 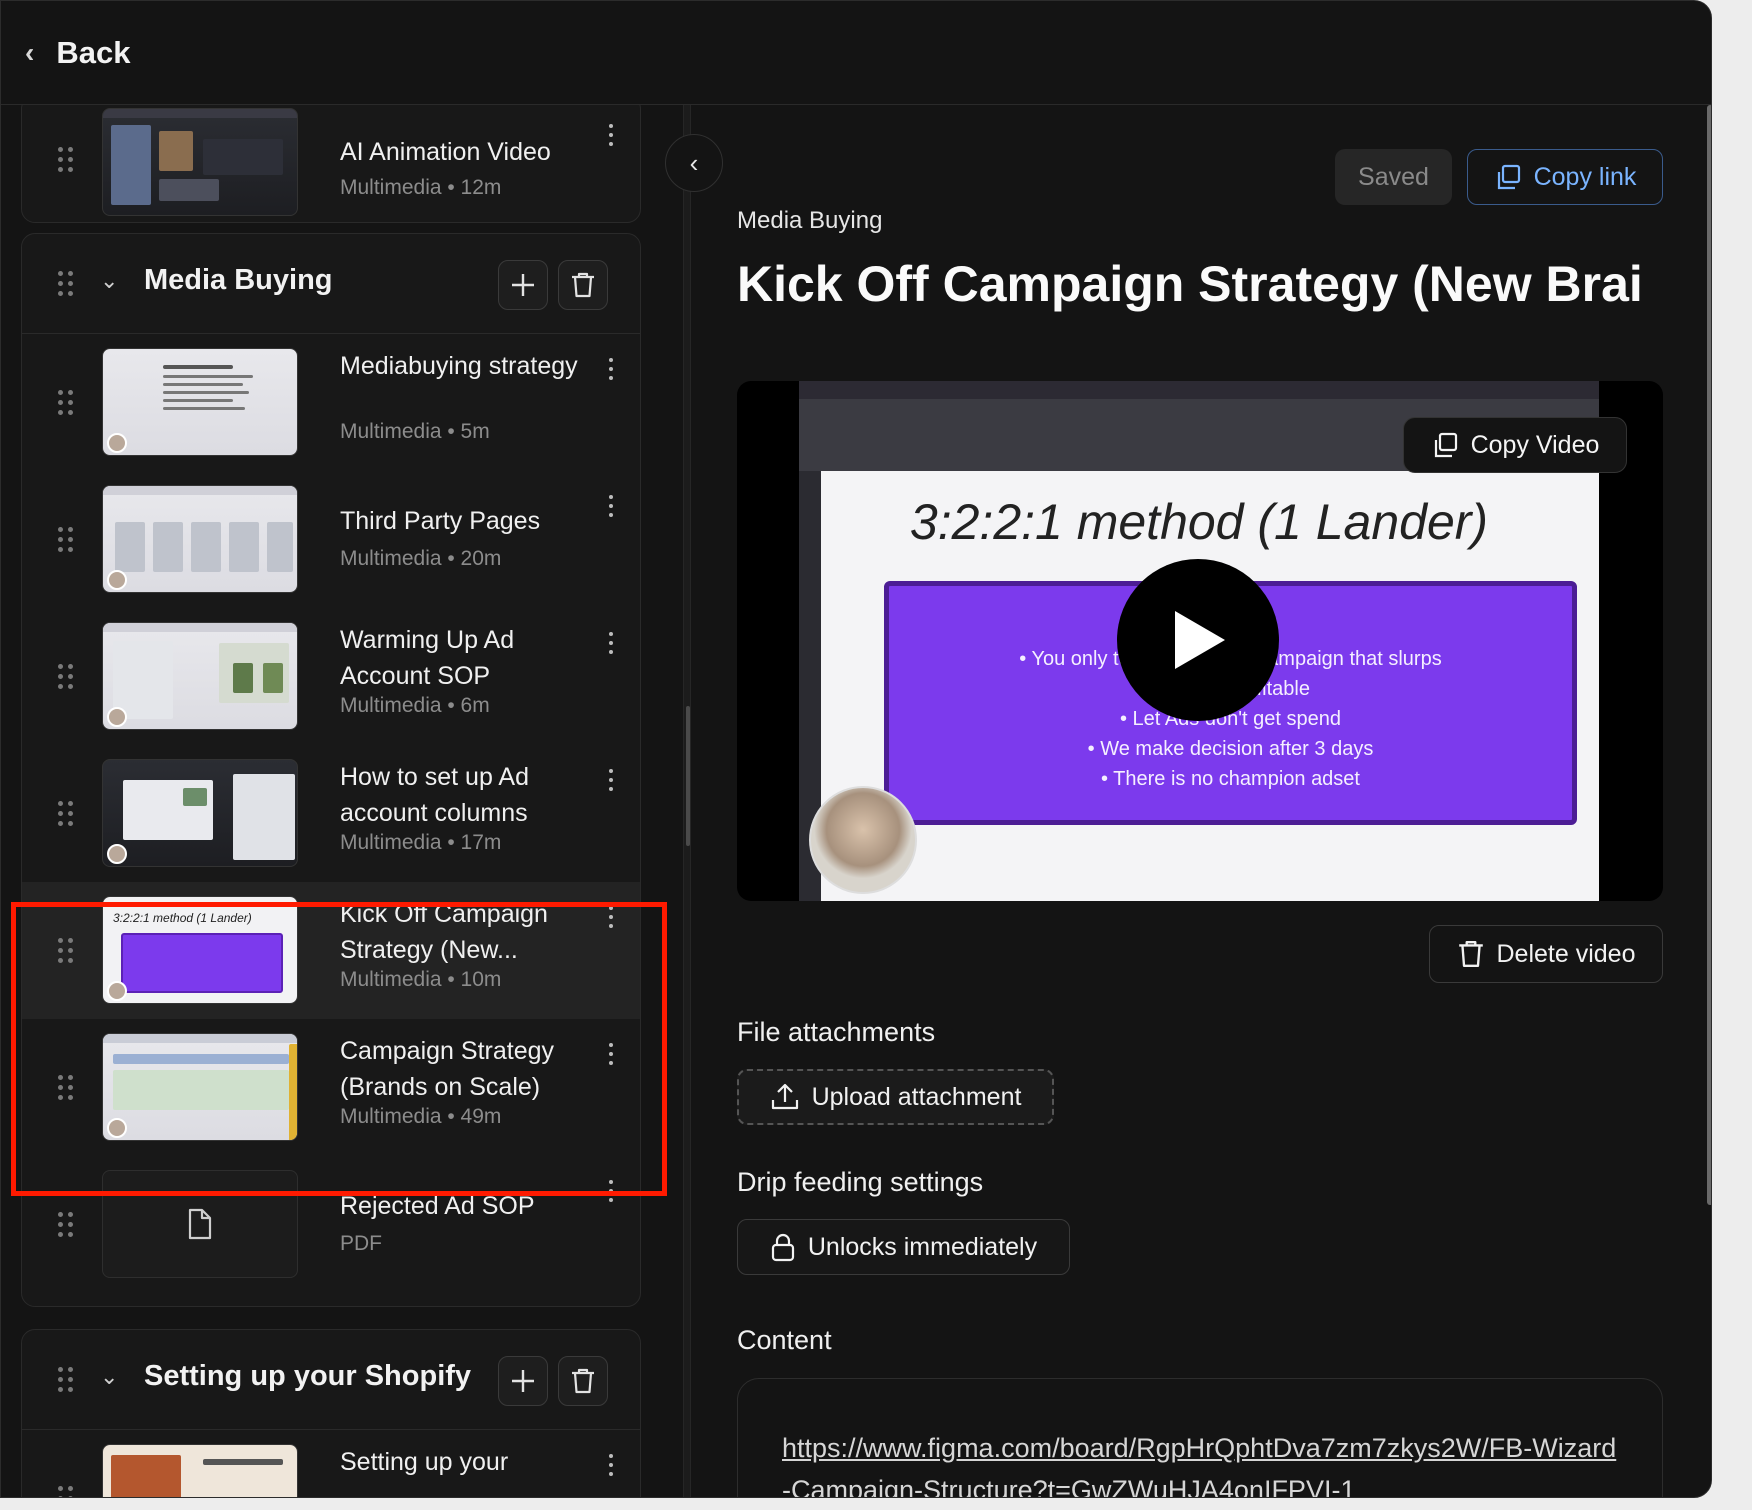 What do you see at coordinates (922, 1246) in the screenshot?
I see `drip-unlock-label: Unlocks immediately` at bounding box center [922, 1246].